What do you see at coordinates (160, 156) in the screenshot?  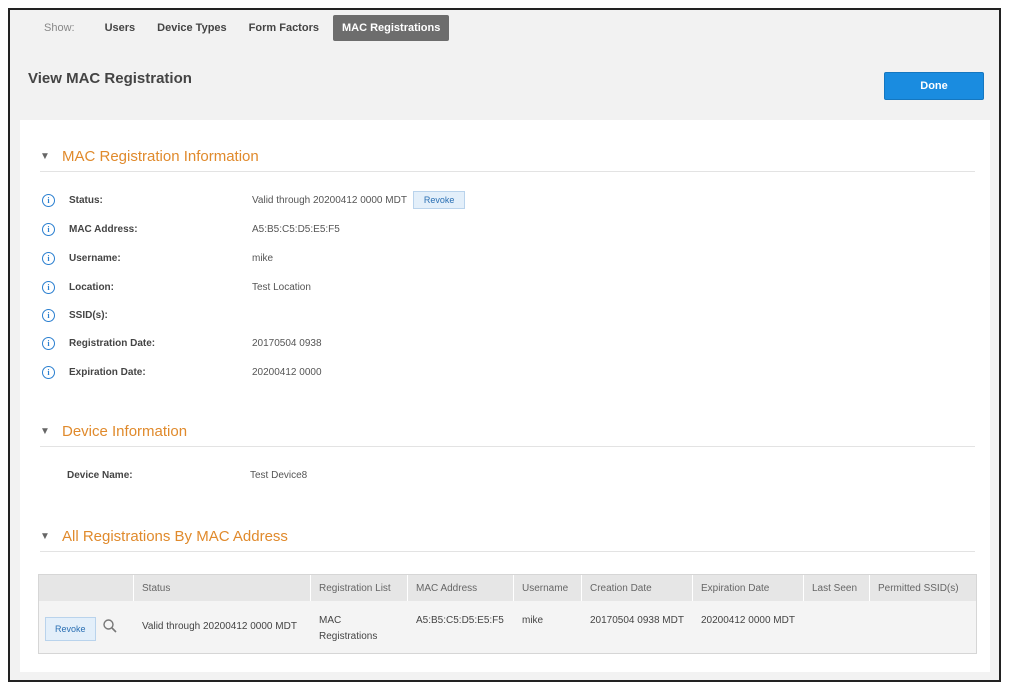 I see `mac-info-title: MAC Registration Information` at bounding box center [160, 156].